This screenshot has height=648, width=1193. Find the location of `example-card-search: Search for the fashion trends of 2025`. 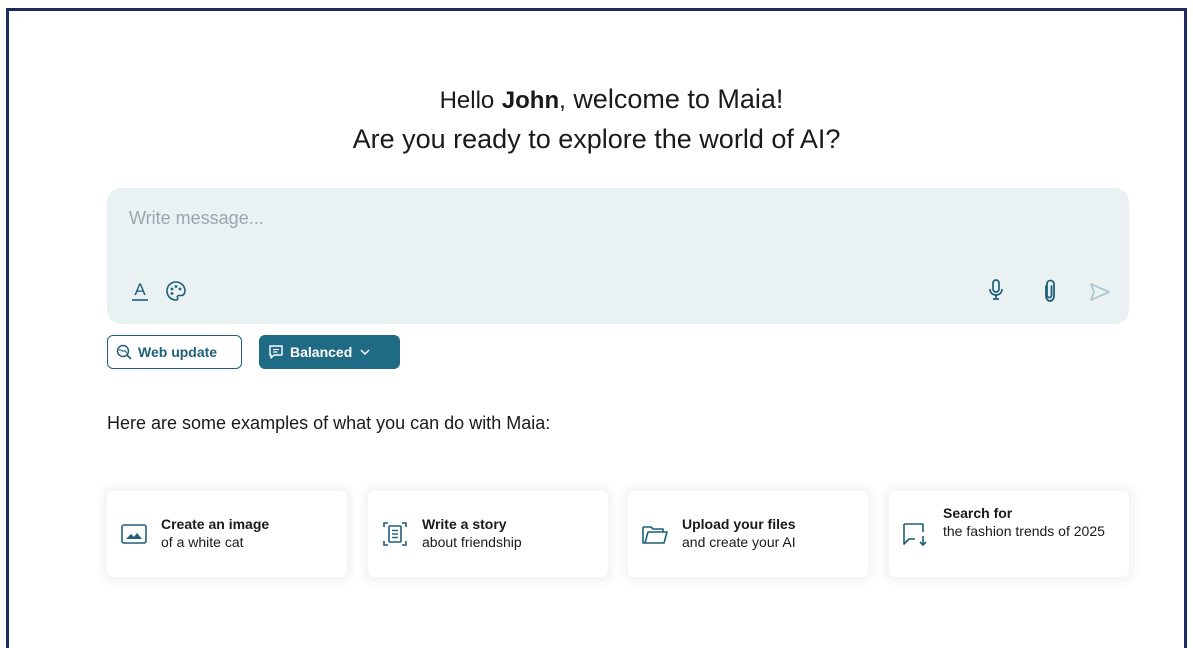

example-card-search: Search for the fashion trends of 2025 is located at coordinates (1009, 534).